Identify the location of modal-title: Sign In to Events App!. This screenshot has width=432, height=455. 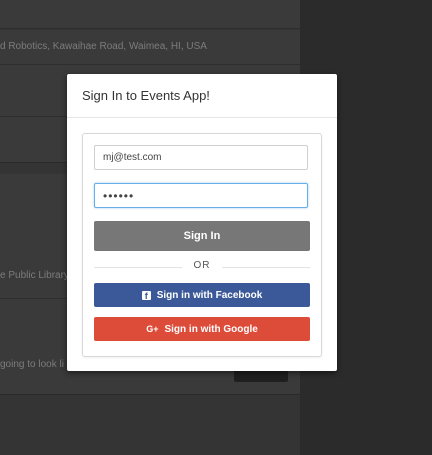
(146, 95).